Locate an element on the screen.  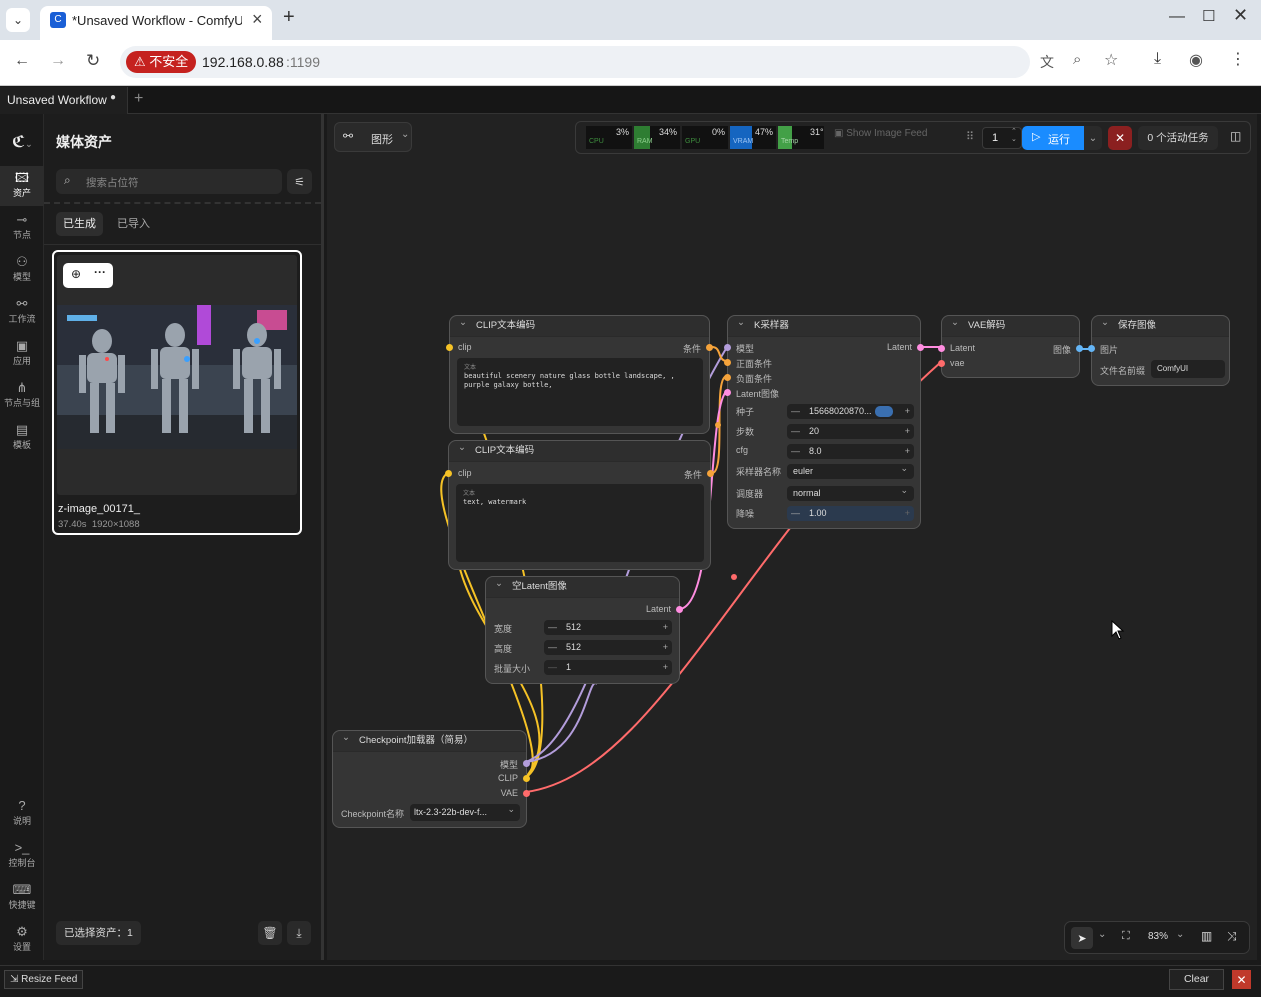
add-workflow-icon: + is located at coordinates (138, 99).